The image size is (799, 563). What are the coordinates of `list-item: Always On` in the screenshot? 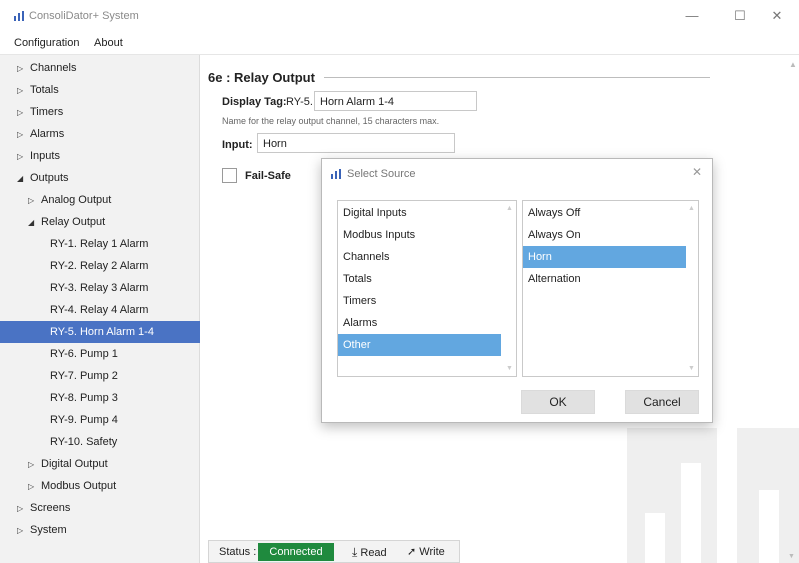 It's located at (604, 235).